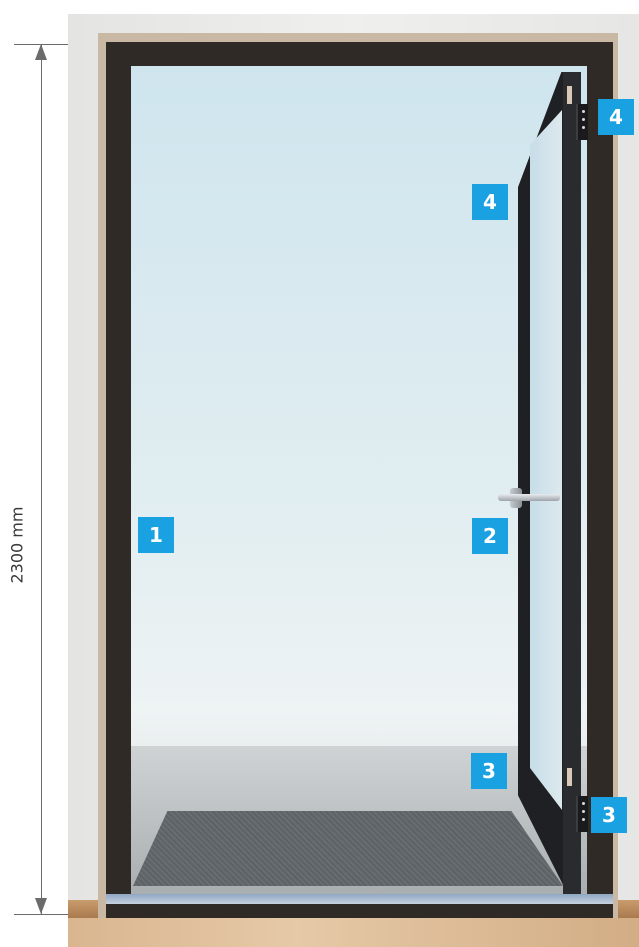  I want to click on dimension-line, so click(41, 479).